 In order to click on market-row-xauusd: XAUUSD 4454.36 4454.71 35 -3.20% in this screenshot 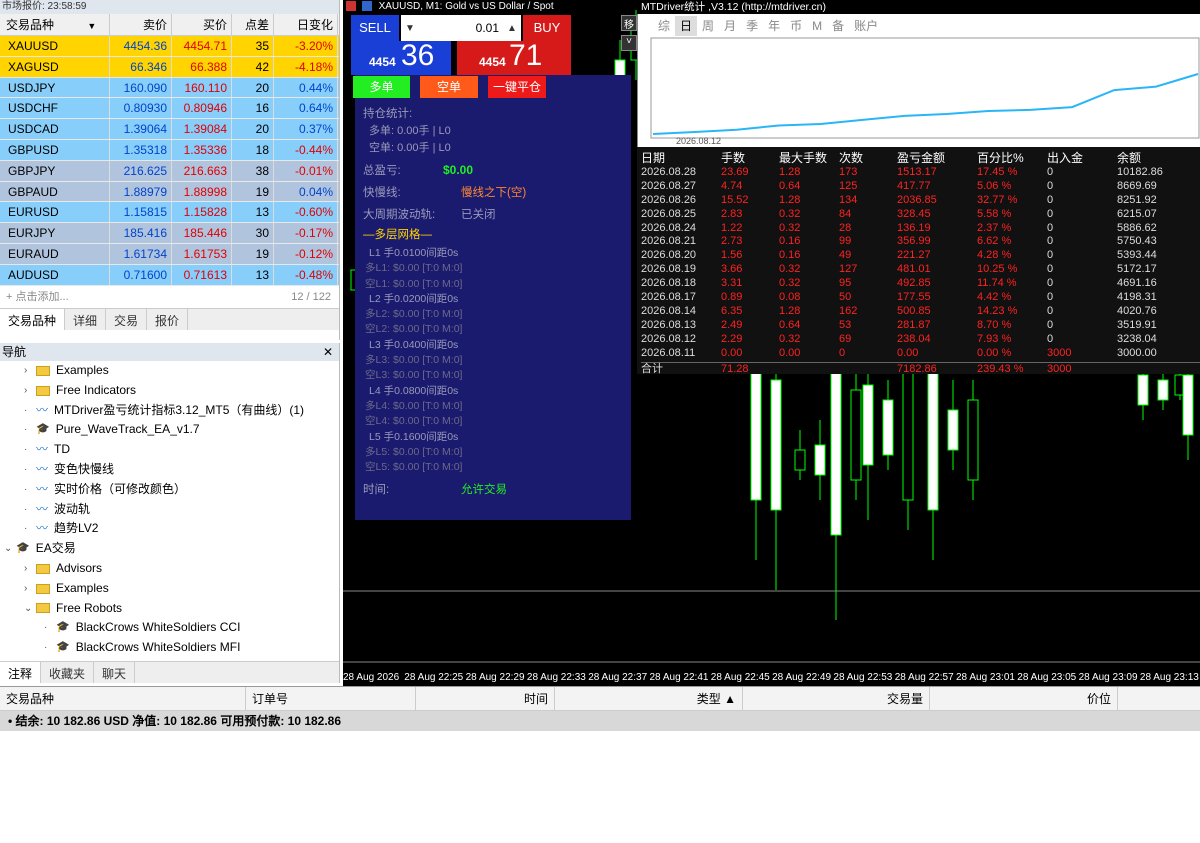, I will do `click(169, 46)`.